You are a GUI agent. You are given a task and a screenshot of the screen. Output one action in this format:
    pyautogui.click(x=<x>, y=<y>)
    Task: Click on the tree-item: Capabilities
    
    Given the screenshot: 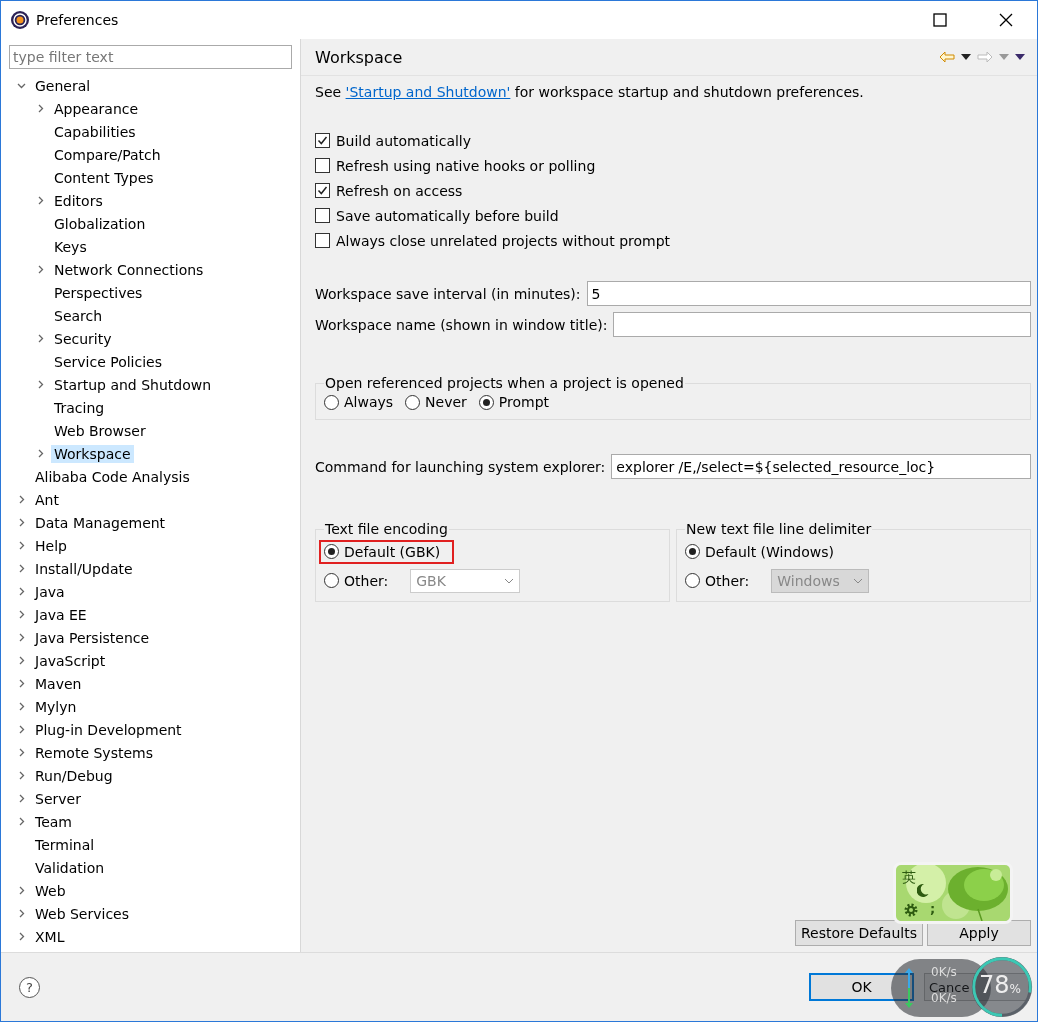 What is the action you would take?
    pyautogui.click(x=95, y=131)
    